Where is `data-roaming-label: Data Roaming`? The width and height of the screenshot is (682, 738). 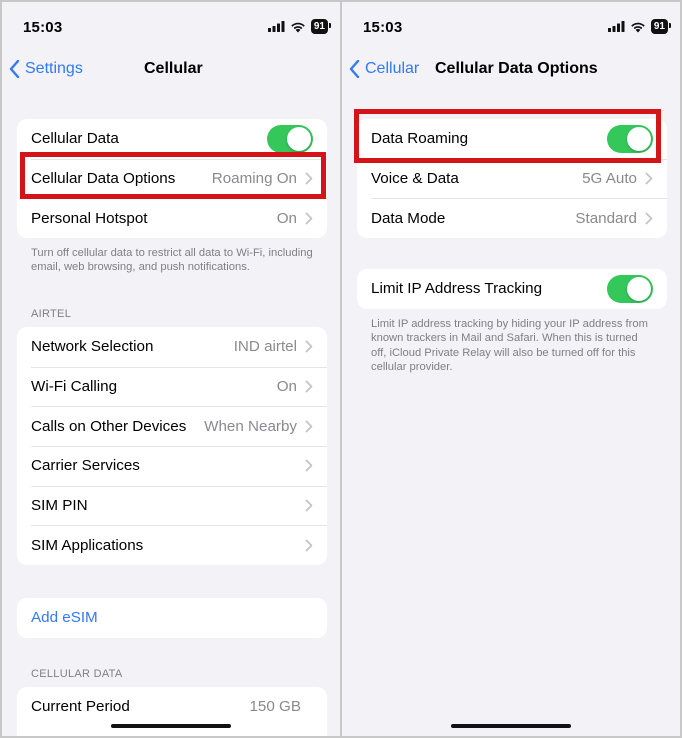 data-roaming-label: Data Roaming is located at coordinates (420, 139).